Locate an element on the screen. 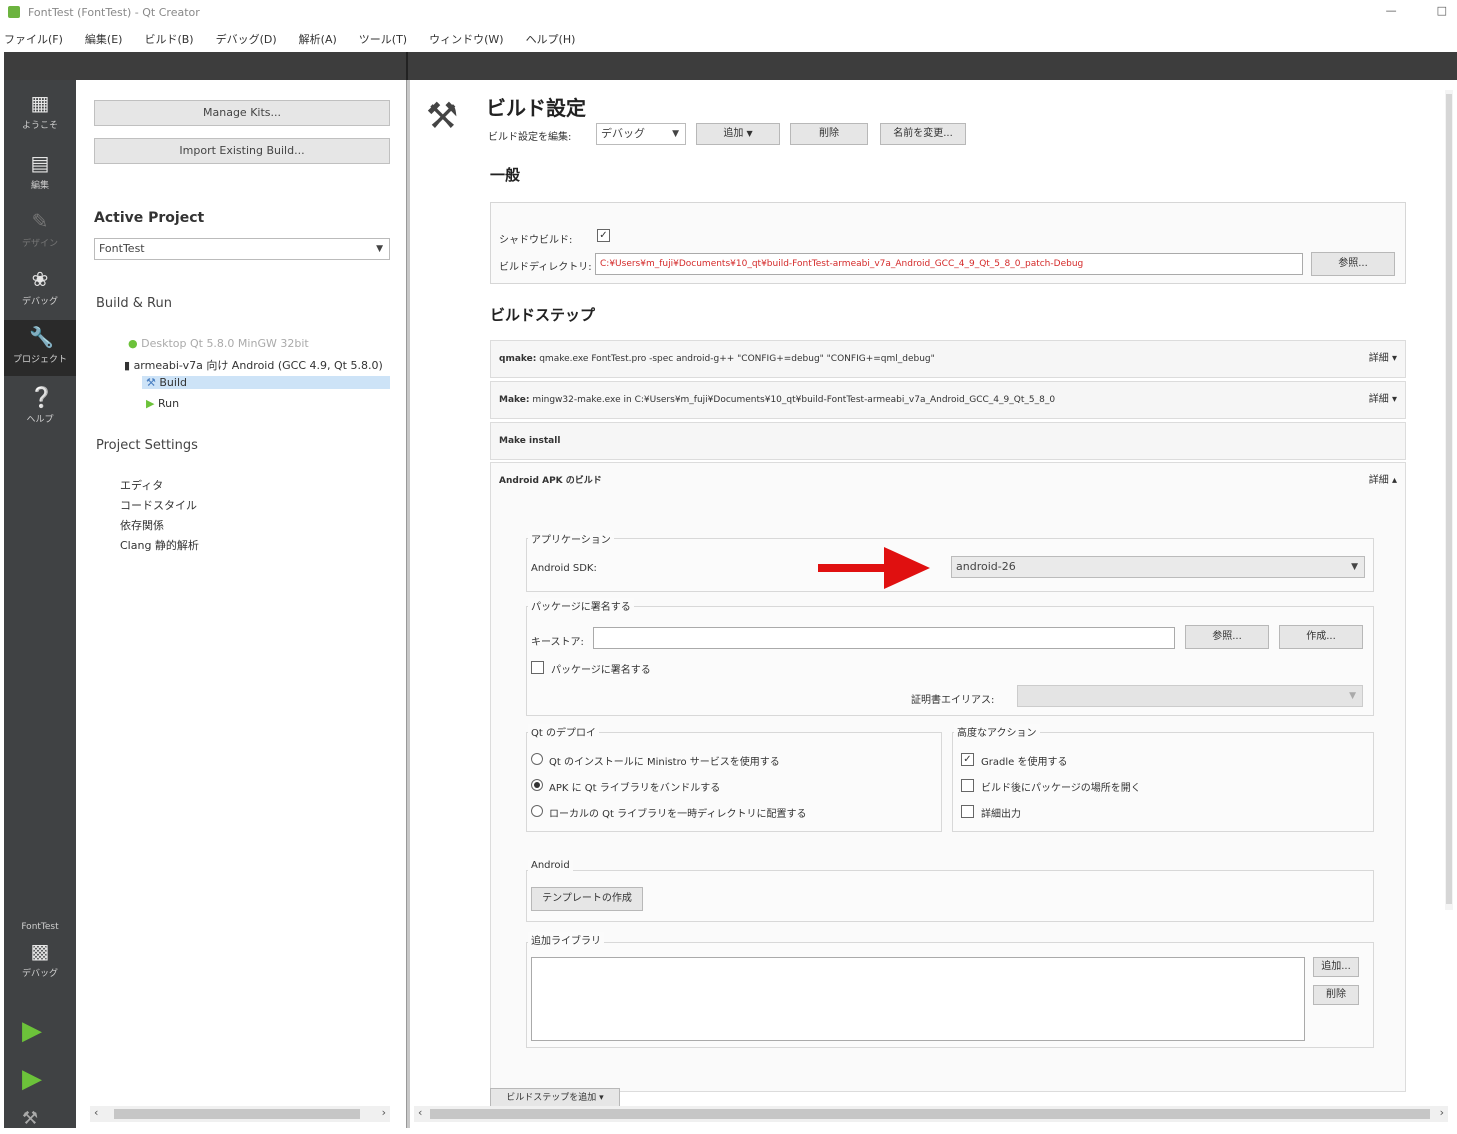 This screenshot has width=1457, height=1134. menu-debug: デバッグ(D) is located at coordinates (246, 39).